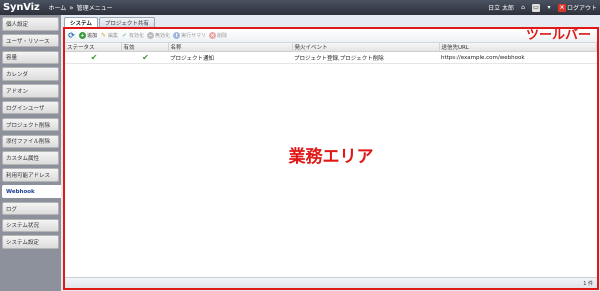  I want to click on delete-button: × 削除, so click(218, 35).